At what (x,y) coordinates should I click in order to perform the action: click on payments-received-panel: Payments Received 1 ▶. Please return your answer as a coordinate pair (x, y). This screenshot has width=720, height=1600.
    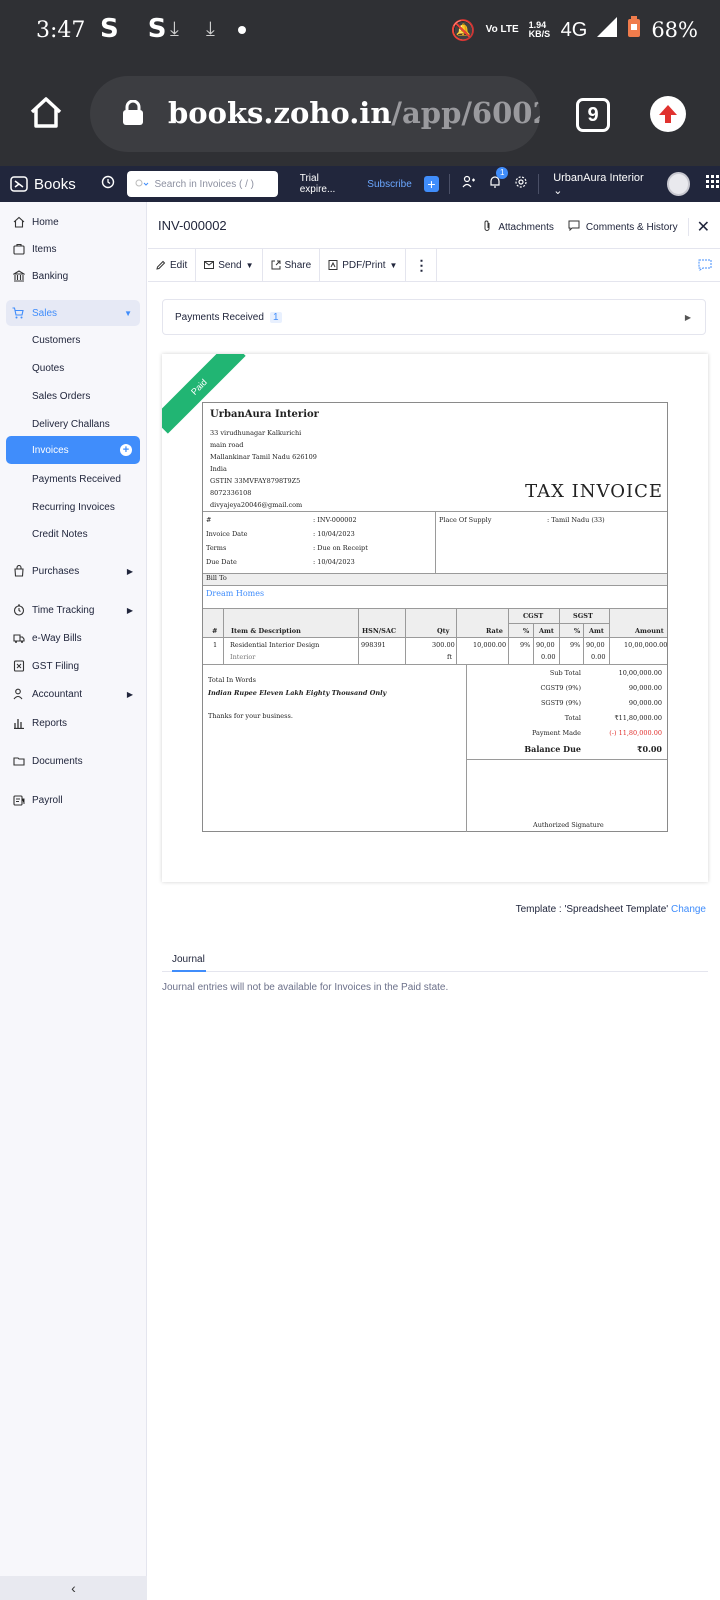
    Looking at the image, I should click on (434, 317).